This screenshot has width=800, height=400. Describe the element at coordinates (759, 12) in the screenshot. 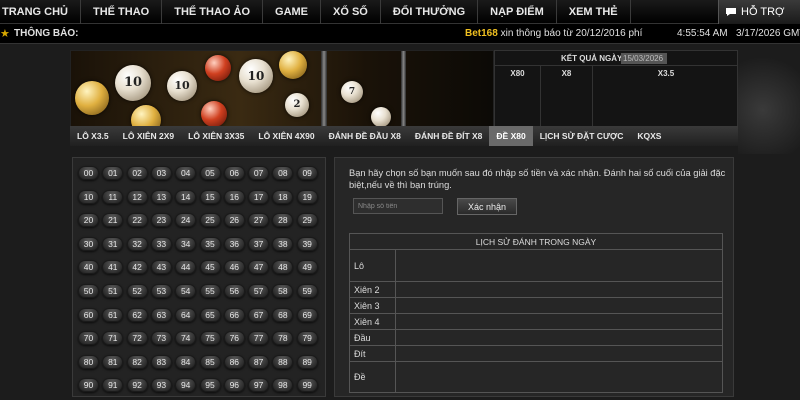

I see `support-button: HỖ TRỢ` at that location.